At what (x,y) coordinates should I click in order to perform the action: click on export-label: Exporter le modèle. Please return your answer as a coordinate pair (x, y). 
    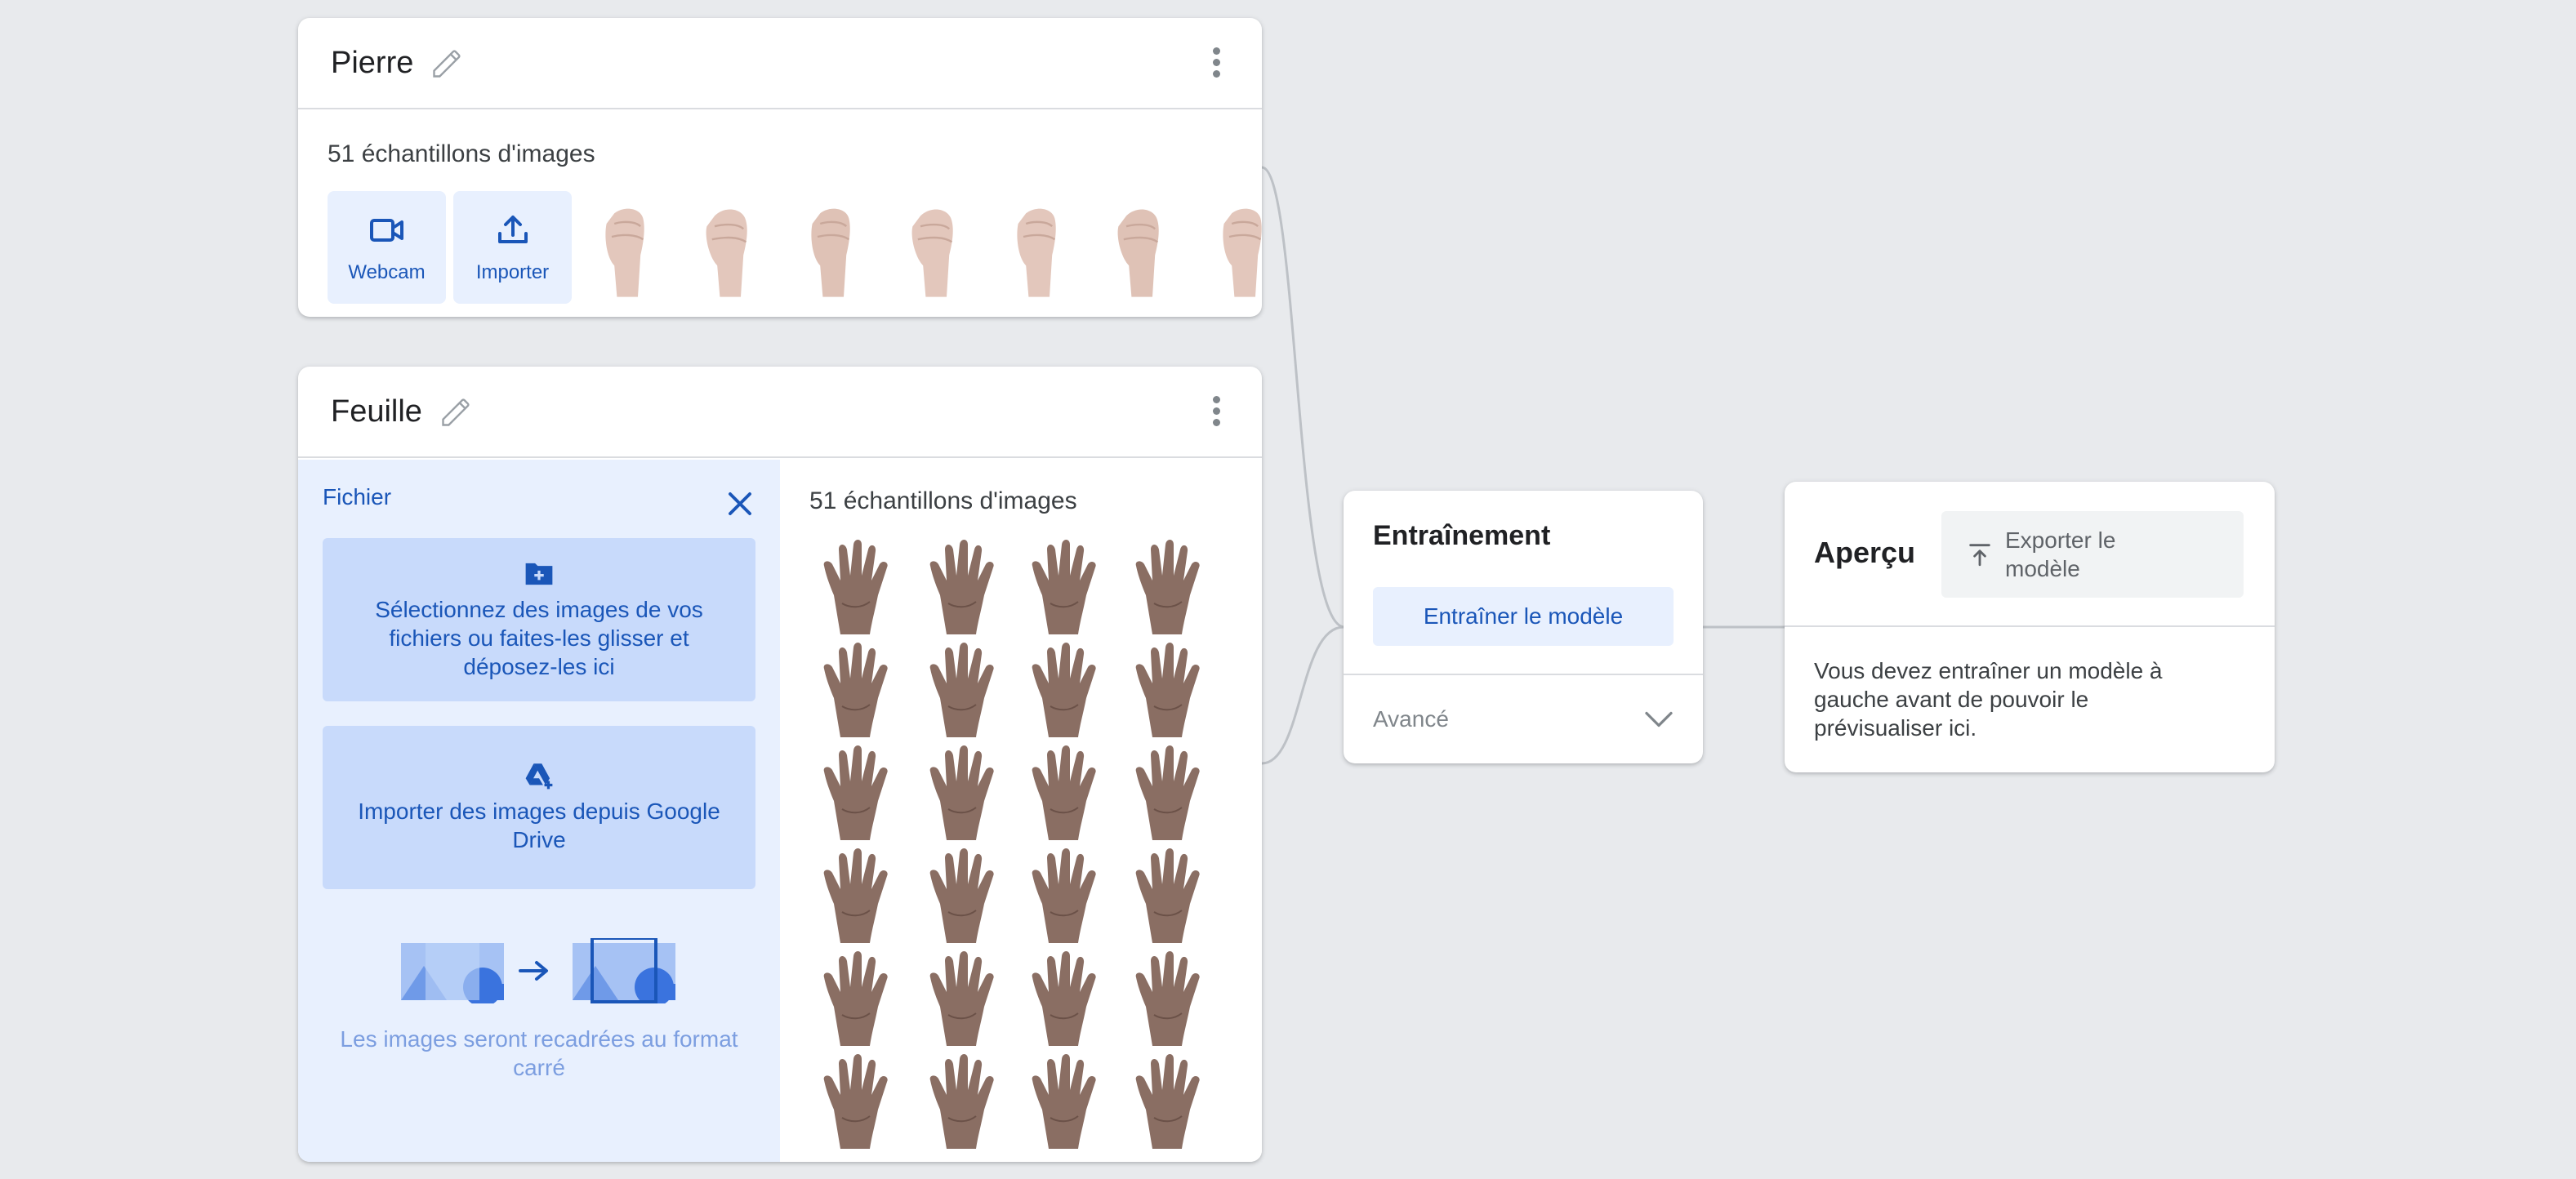
    Looking at the image, I should click on (2060, 554).